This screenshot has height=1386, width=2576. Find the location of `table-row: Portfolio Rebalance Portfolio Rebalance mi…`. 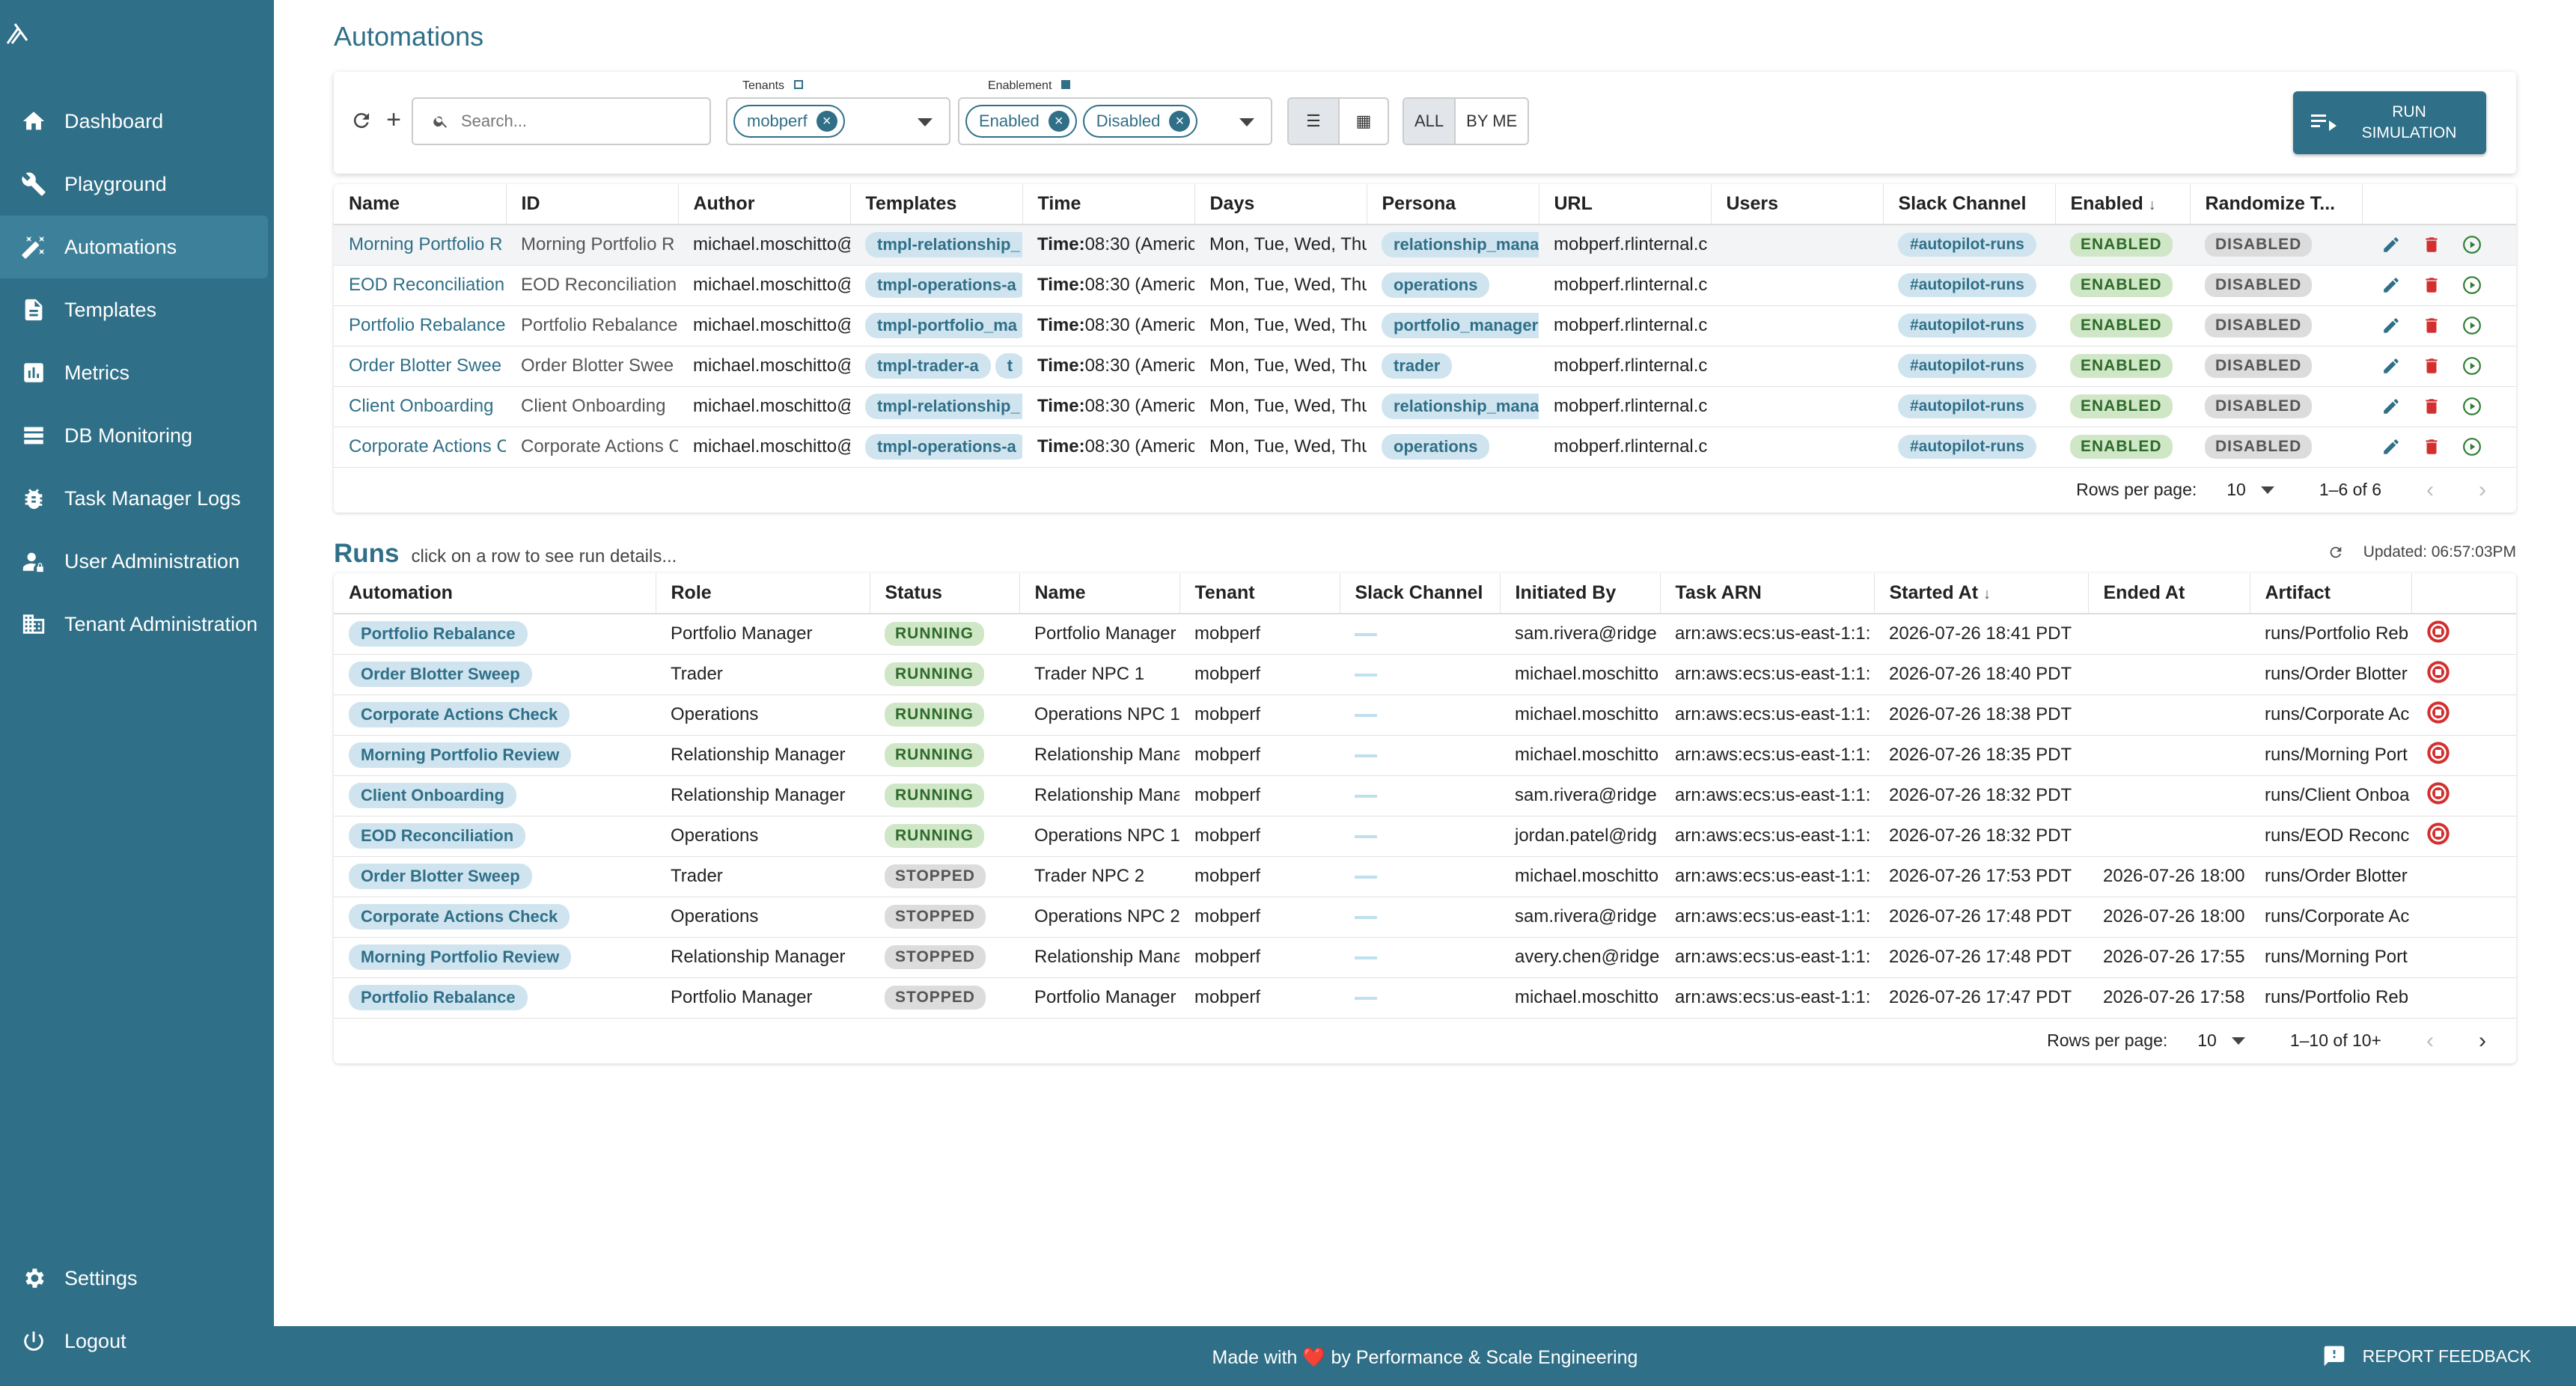

table-row: Portfolio Rebalance Portfolio Rebalance mi… is located at coordinates (1425, 325).